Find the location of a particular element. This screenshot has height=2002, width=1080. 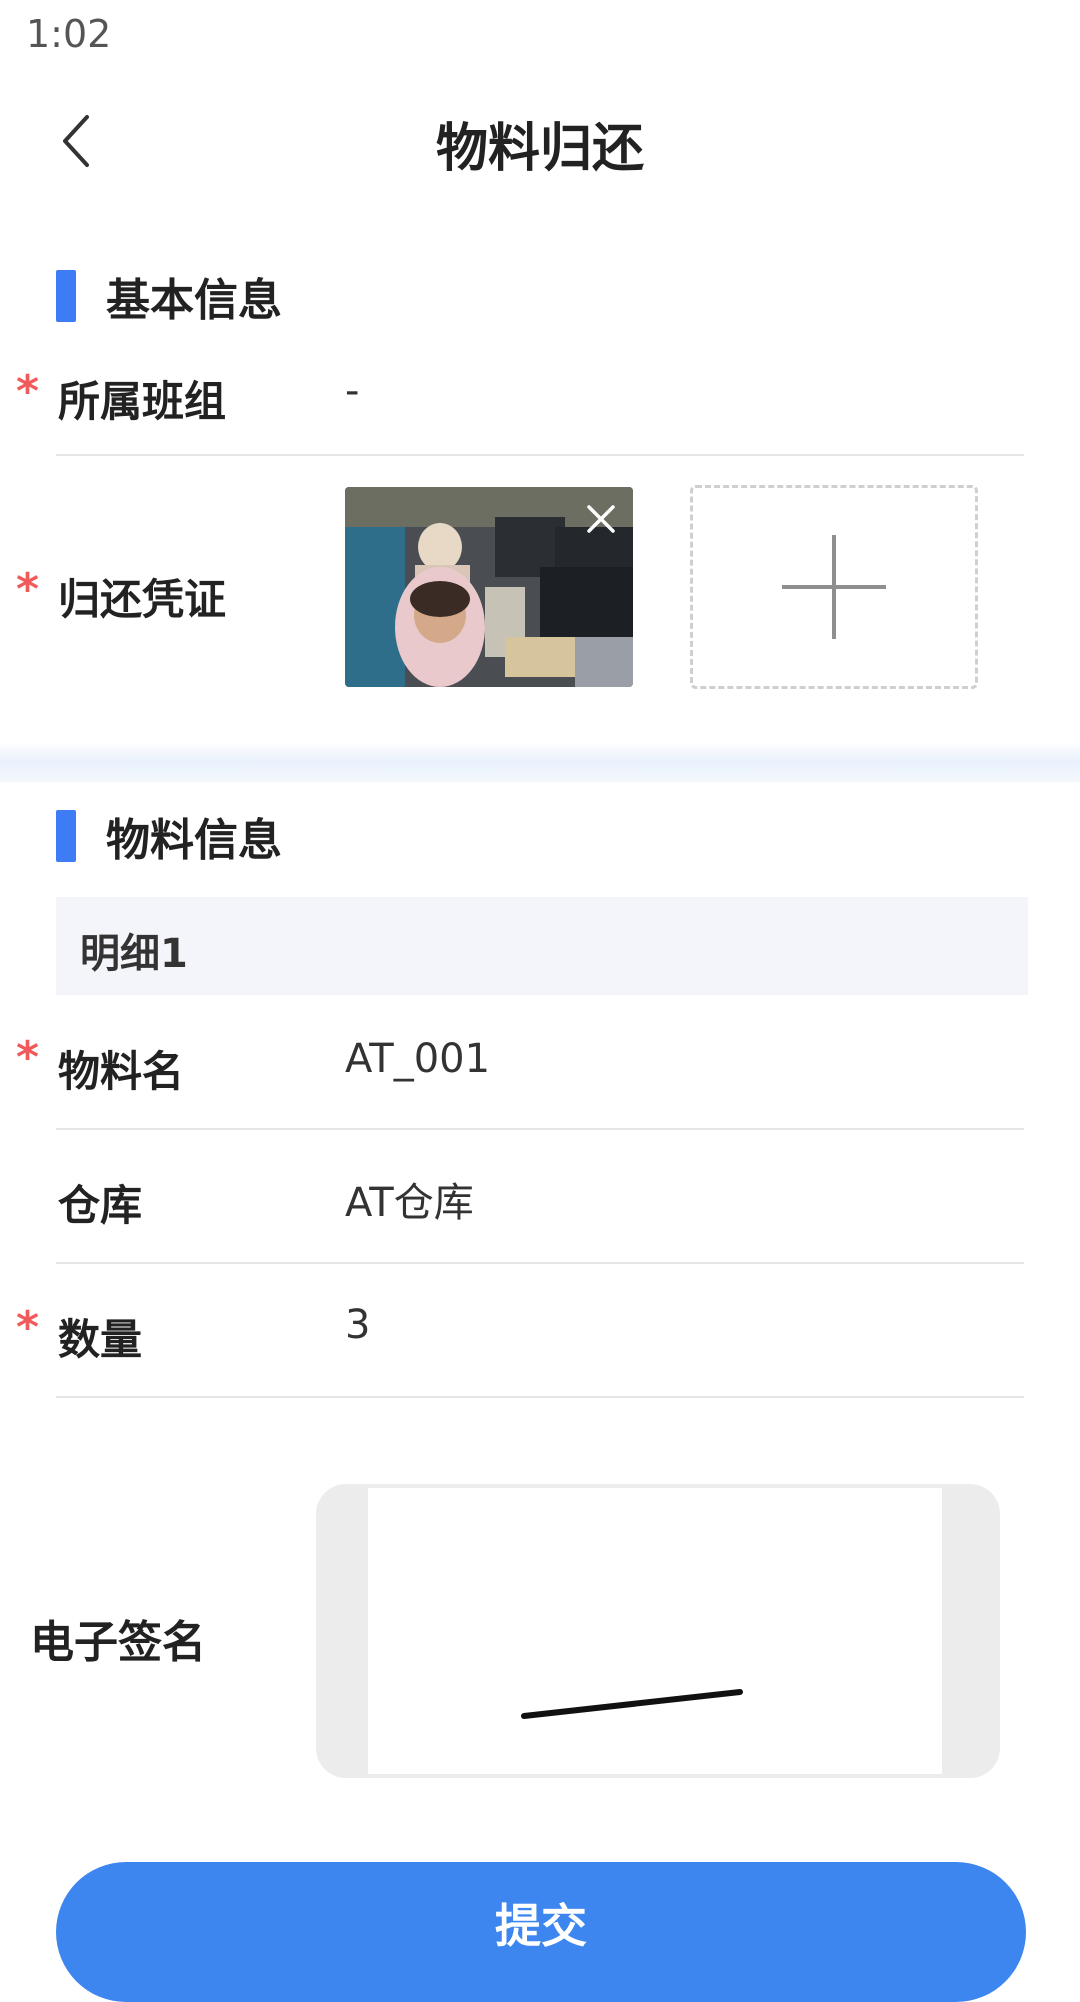

signature-label: 电子签名 is located at coordinates (118, 1642).